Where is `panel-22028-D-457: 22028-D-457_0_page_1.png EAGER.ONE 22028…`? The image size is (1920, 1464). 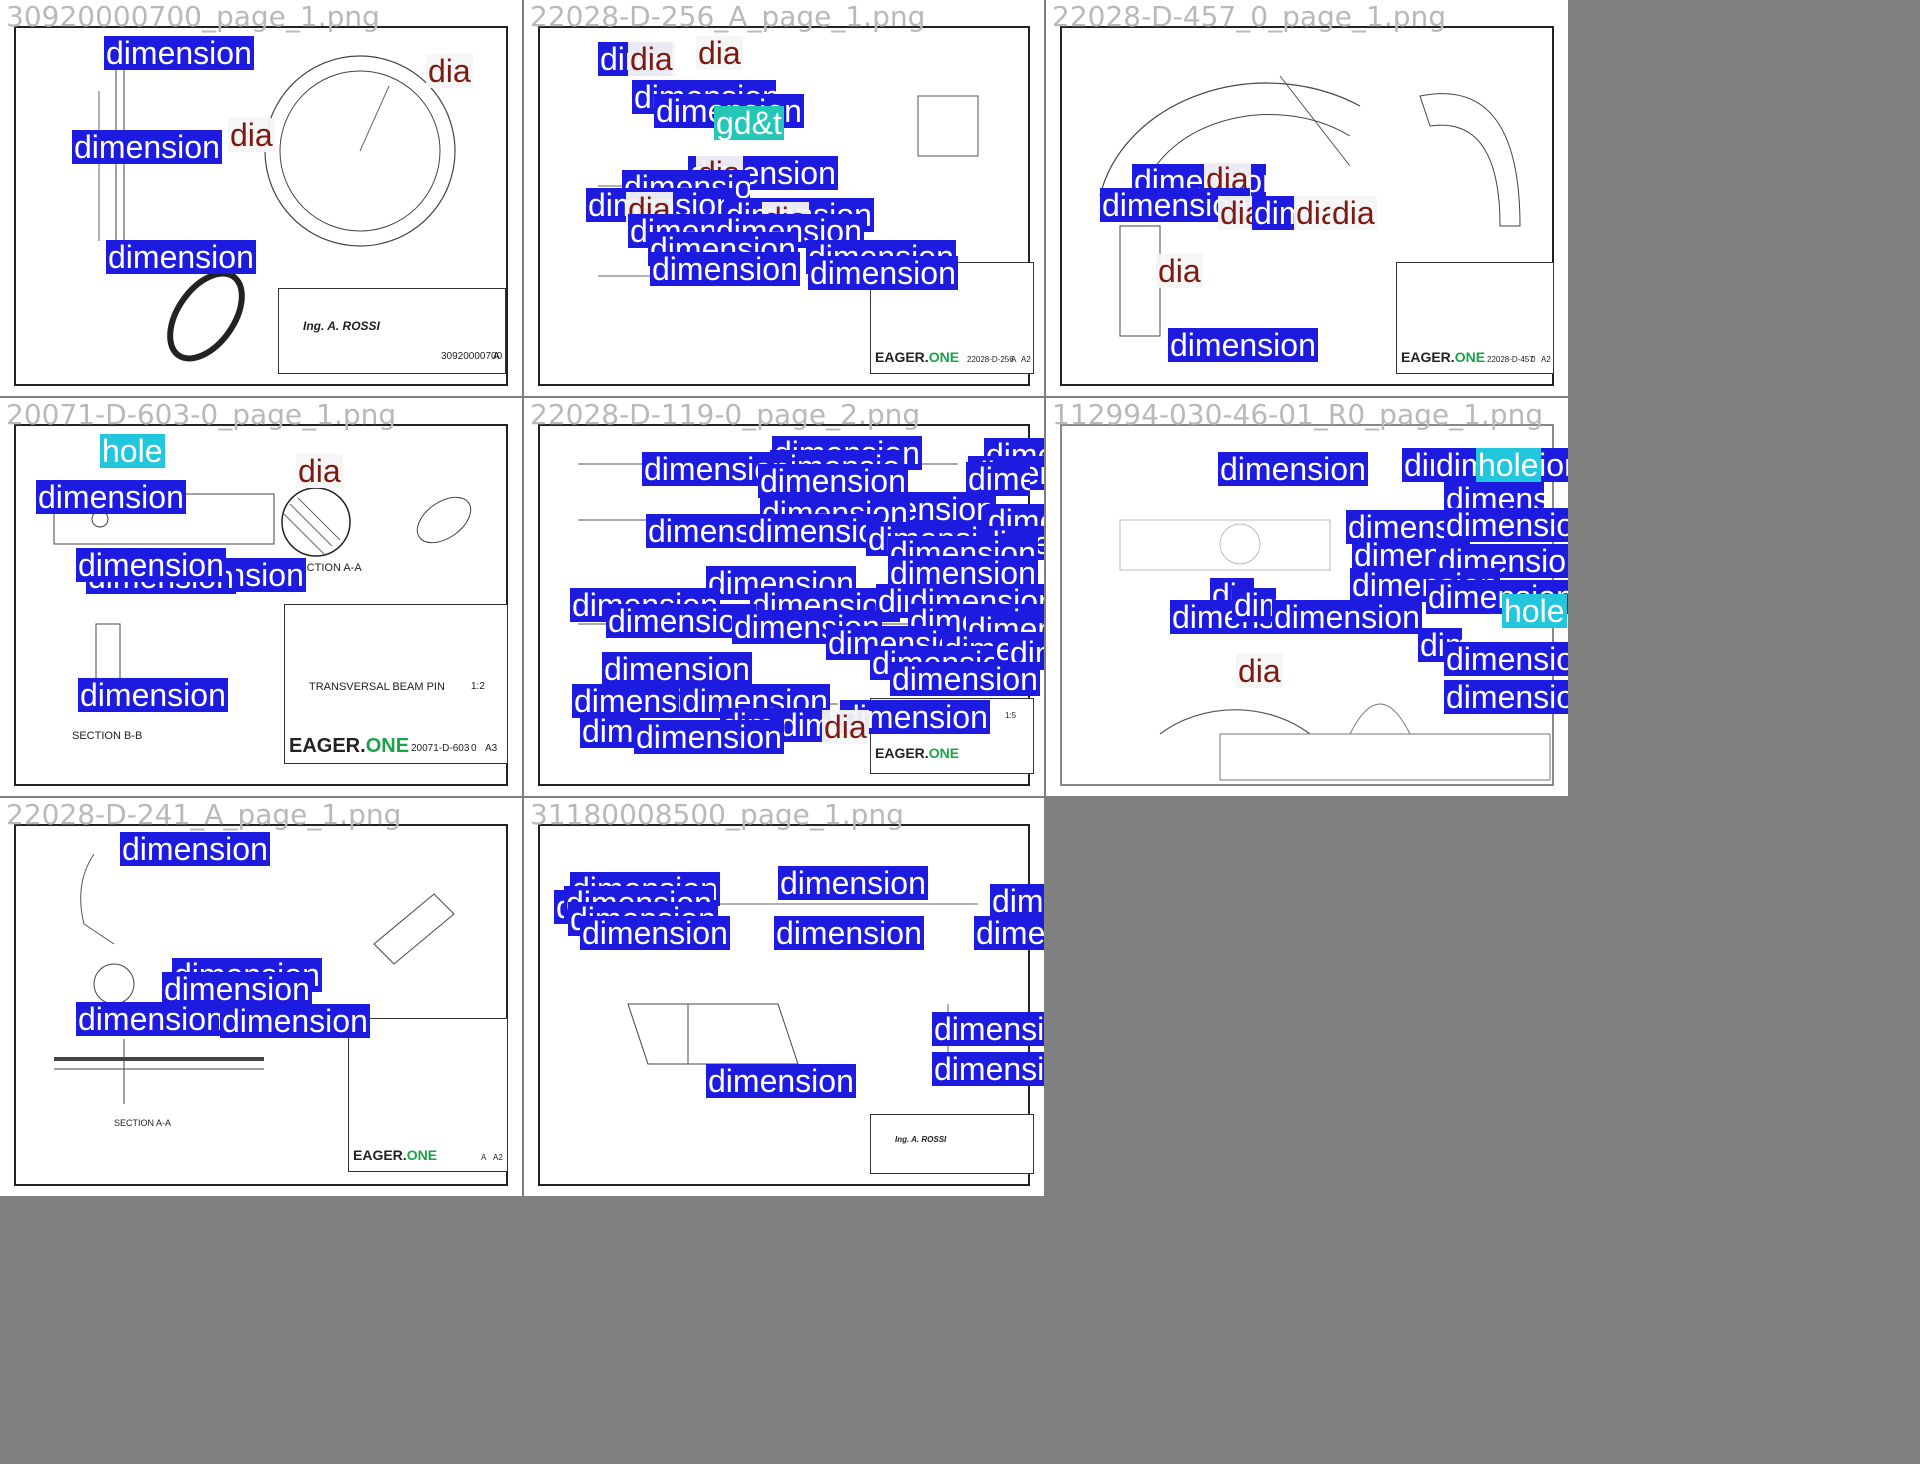 panel-22028-D-457: 22028-D-457_0_page_1.png EAGER.ONE 22028… is located at coordinates (1307, 198).